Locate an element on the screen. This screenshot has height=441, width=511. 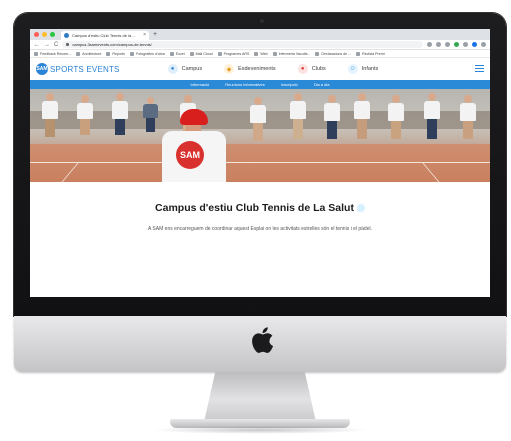
minimize-window-button is located at coordinates (44, 34).